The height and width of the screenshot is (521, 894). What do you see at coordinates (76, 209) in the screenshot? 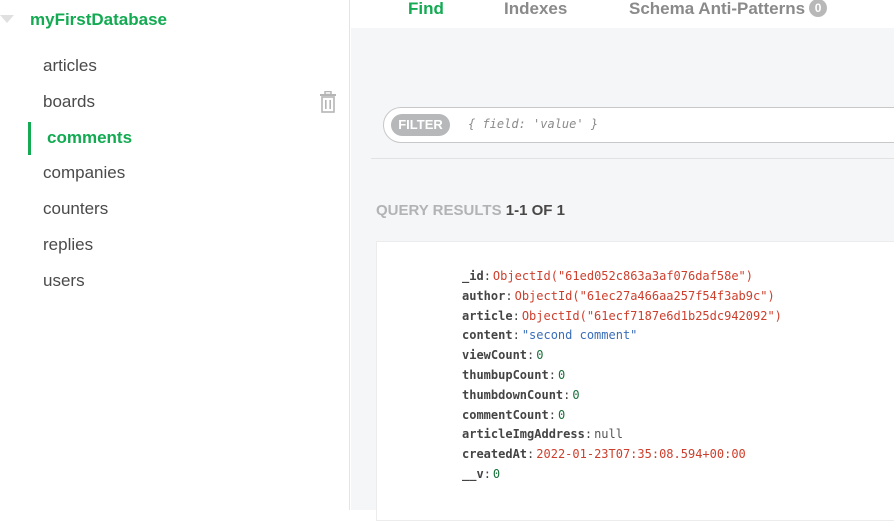
I see `collection-label: counters` at bounding box center [76, 209].